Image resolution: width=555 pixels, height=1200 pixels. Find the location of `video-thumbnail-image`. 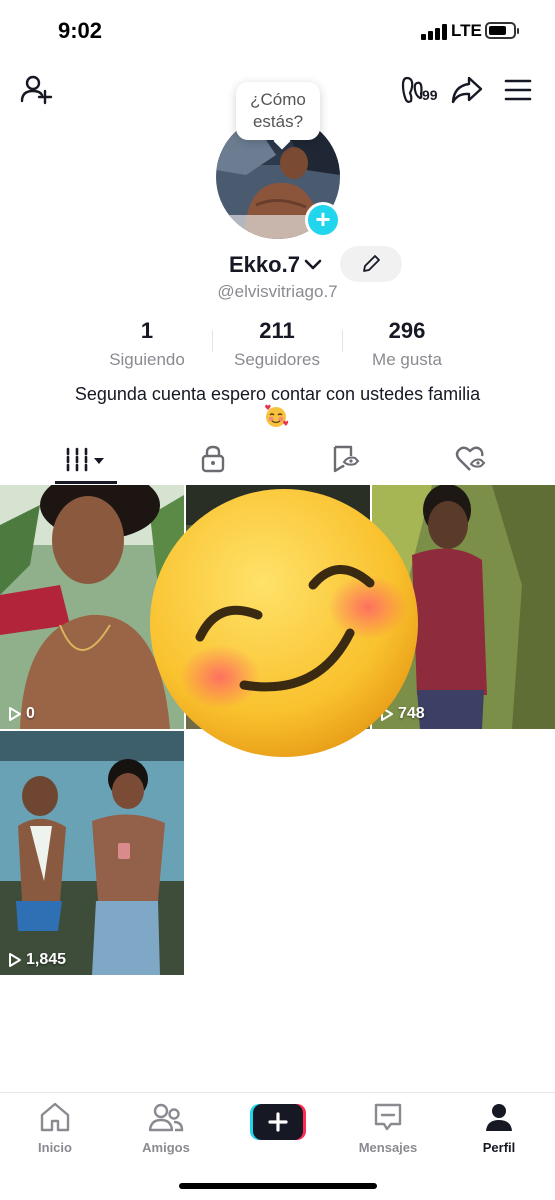

video-thumbnail-image is located at coordinates (92, 853).